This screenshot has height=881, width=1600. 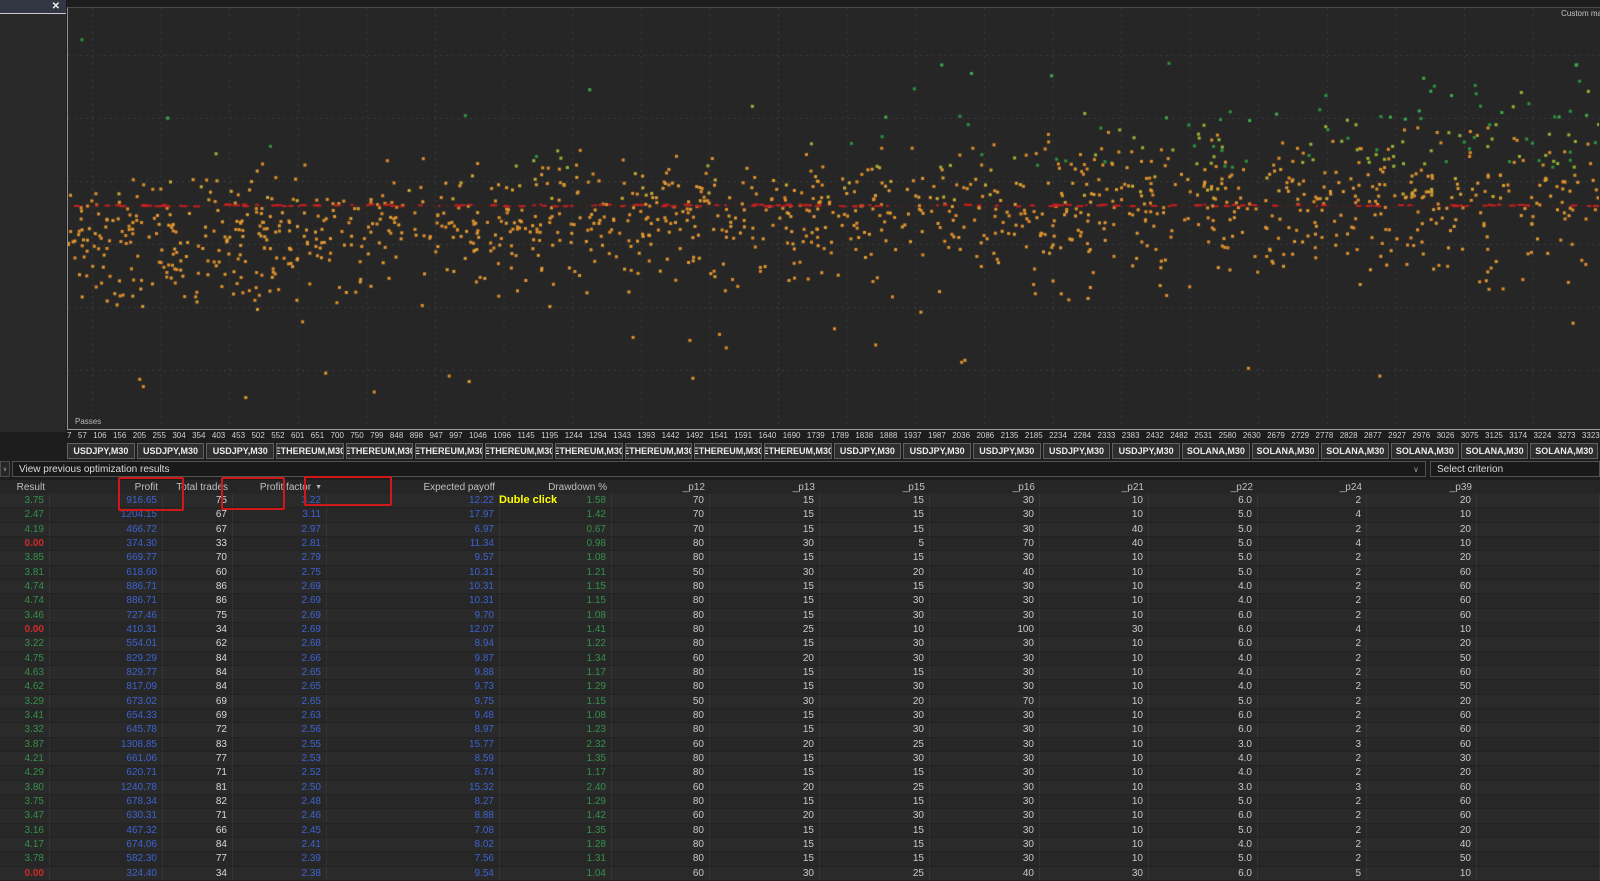 What do you see at coordinates (106, 744) in the screenshot?
I see `table-cell: 1308.85` at bounding box center [106, 744].